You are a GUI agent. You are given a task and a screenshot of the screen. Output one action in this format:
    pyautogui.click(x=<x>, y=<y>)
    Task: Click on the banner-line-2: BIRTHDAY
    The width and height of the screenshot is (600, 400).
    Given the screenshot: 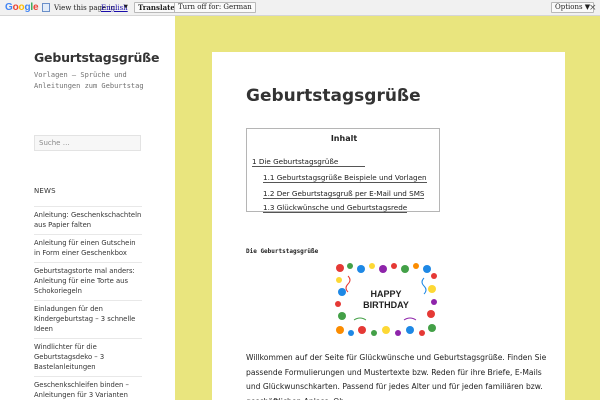 What is the action you would take?
    pyautogui.click(x=386, y=305)
    